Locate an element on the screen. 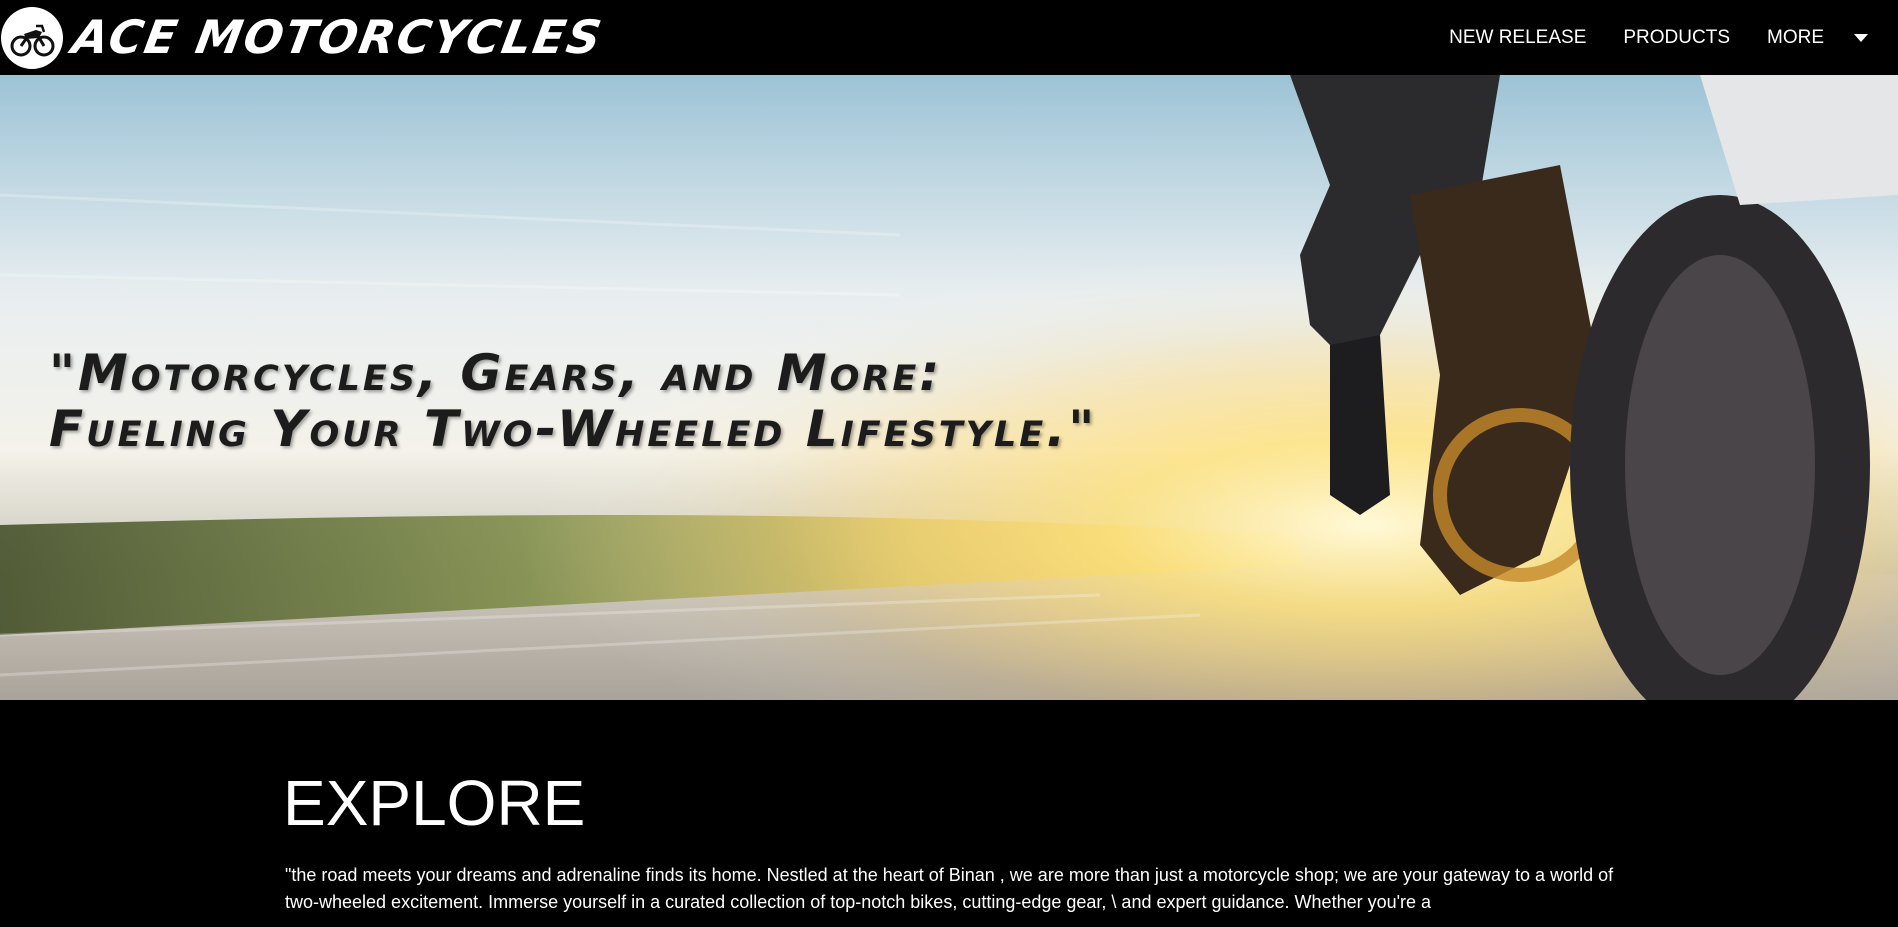  main-nav: NEW RELEASE PRODUCTS MORE is located at coordinates (1640, 37).